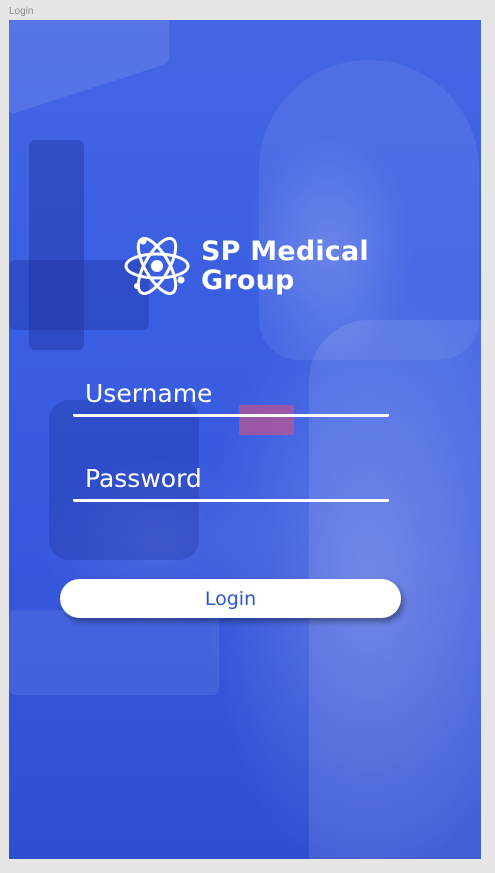 This screenshot has width=495, height=873. What do you see at coordinates (21, 11) in the screenshot?
I see `artboard-label: Login` at bounding box center [21, 11].